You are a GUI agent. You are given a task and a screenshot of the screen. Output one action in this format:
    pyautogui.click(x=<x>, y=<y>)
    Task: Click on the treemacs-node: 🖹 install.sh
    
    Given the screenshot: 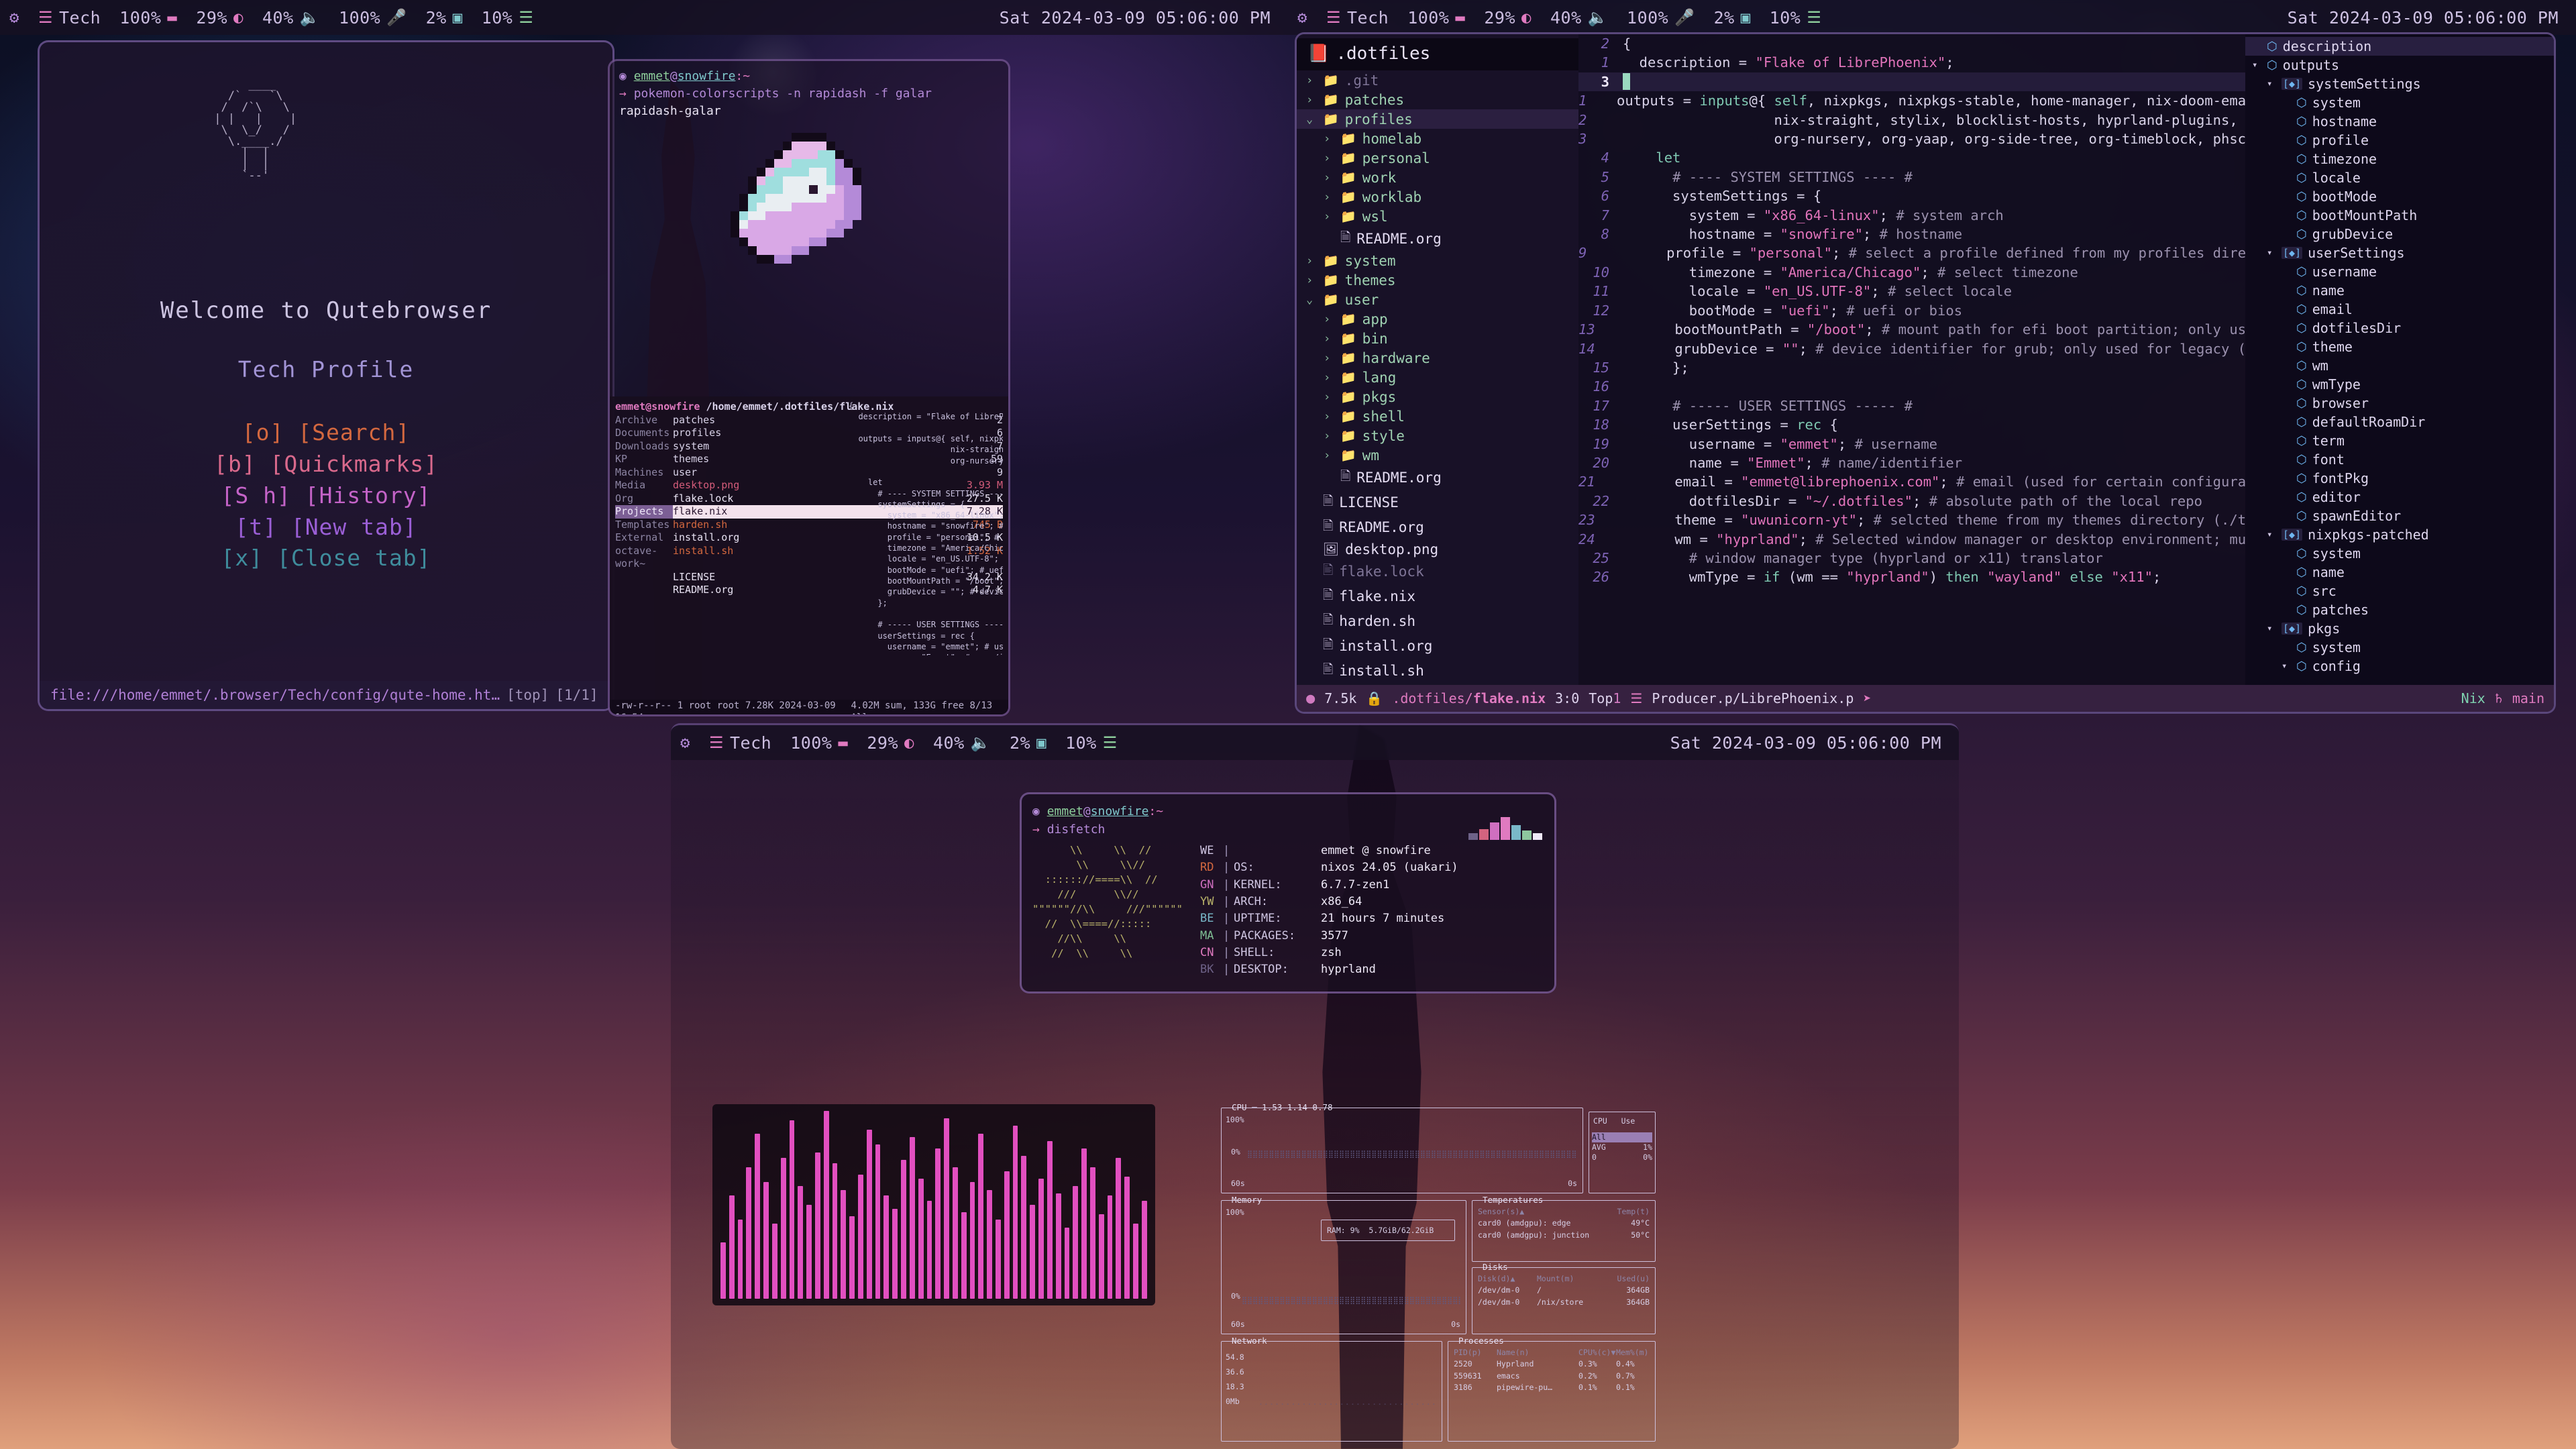 What is the action you would take?
    pyautogui.click(x=1437, y=670)
    